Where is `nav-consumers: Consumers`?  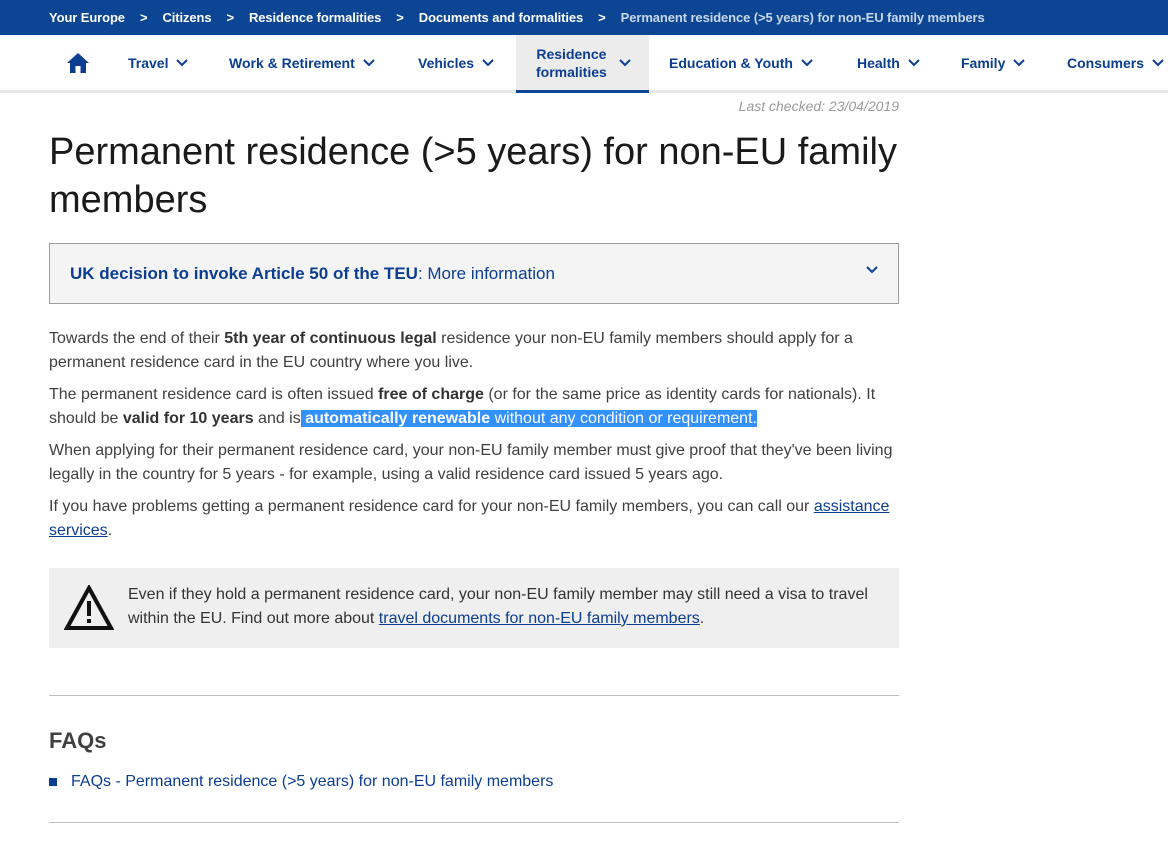 nav-consumers: Consumers is located at coordinates (1115, 62).